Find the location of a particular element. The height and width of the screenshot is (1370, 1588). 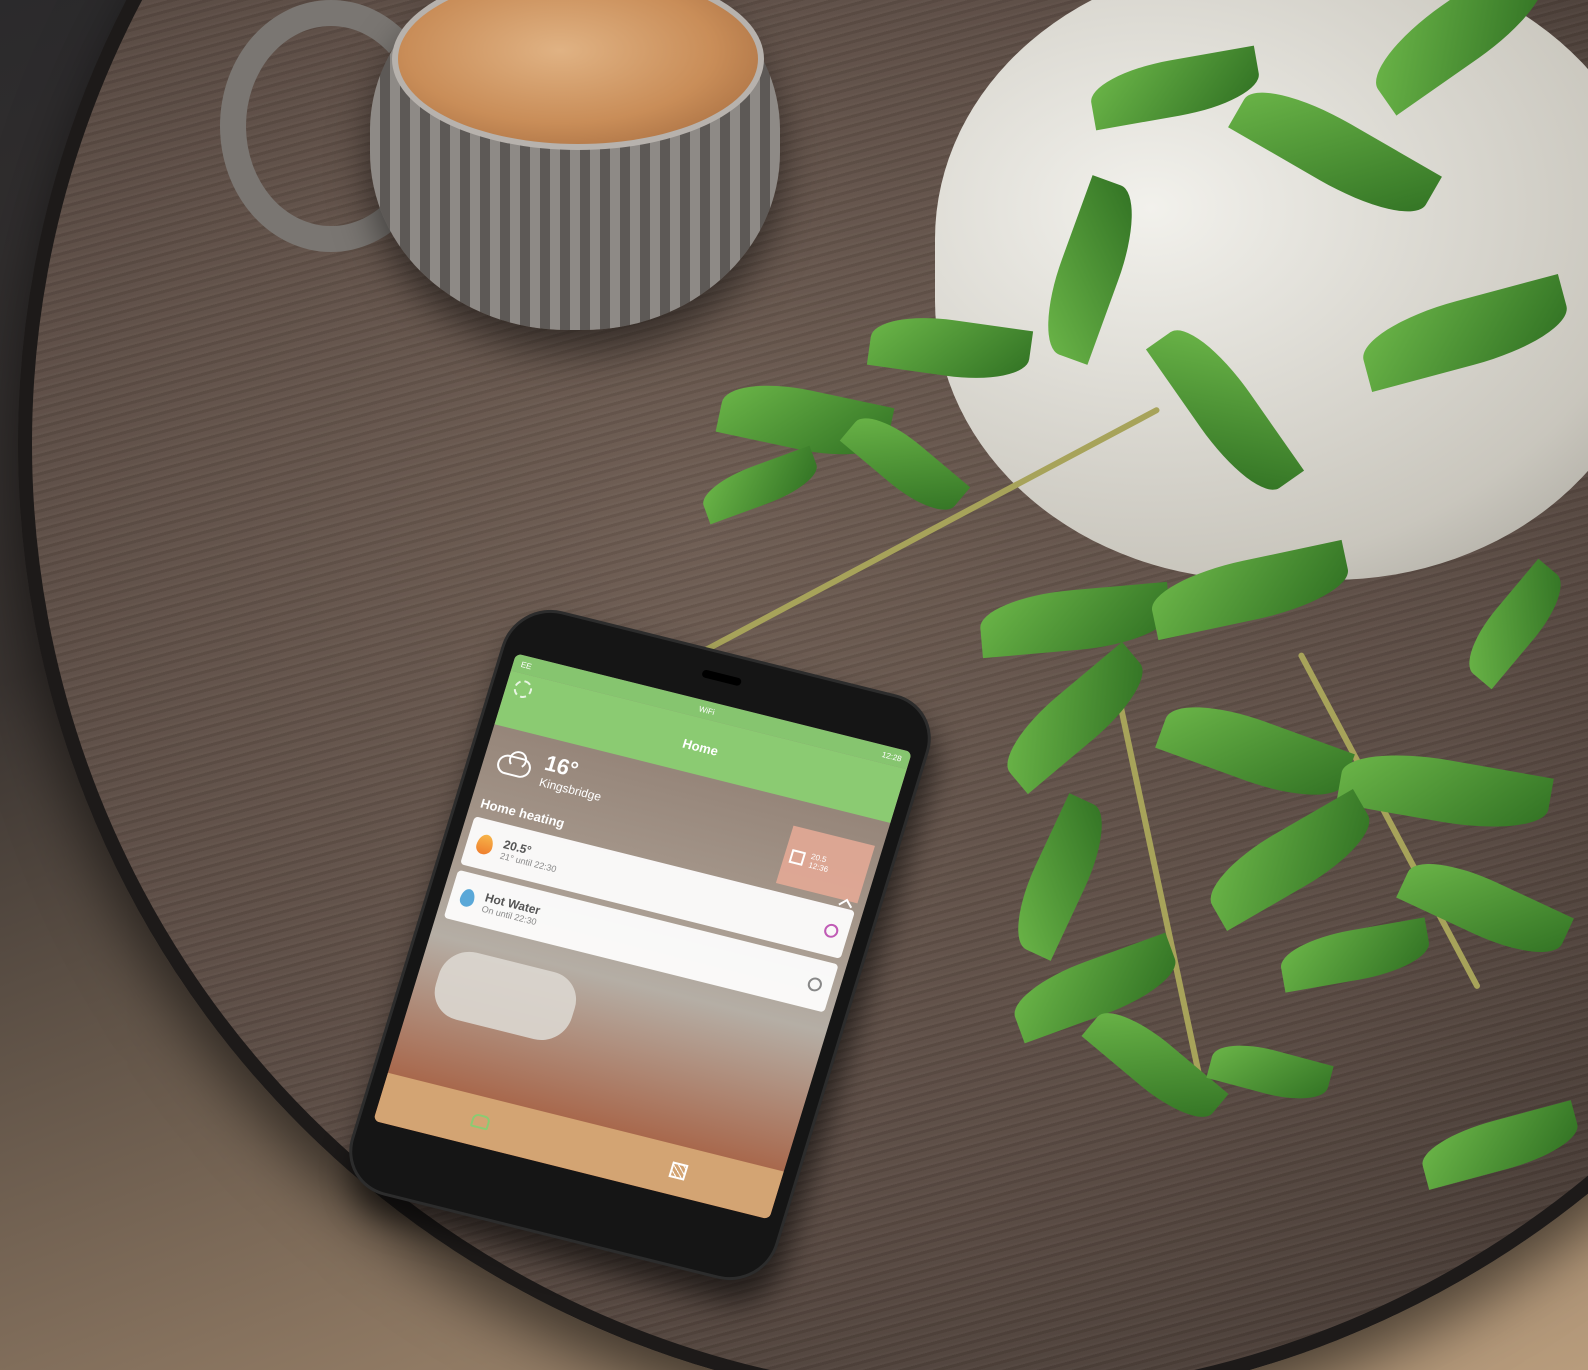

clock-label: 12:28 is located at coordinates (891, 756).